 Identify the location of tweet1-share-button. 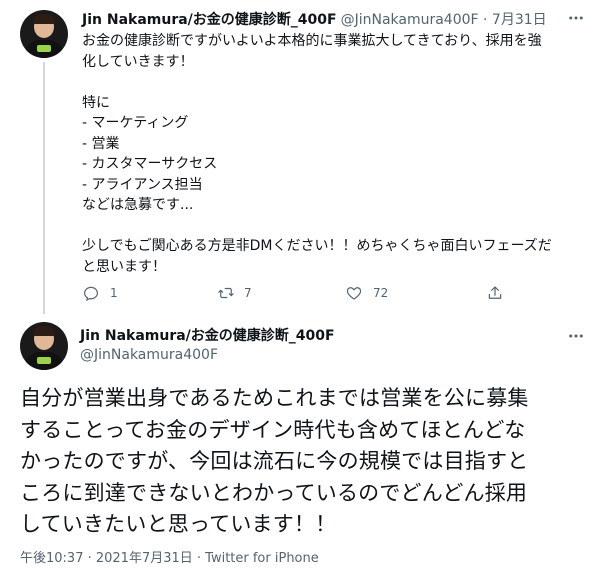
(495, 293).